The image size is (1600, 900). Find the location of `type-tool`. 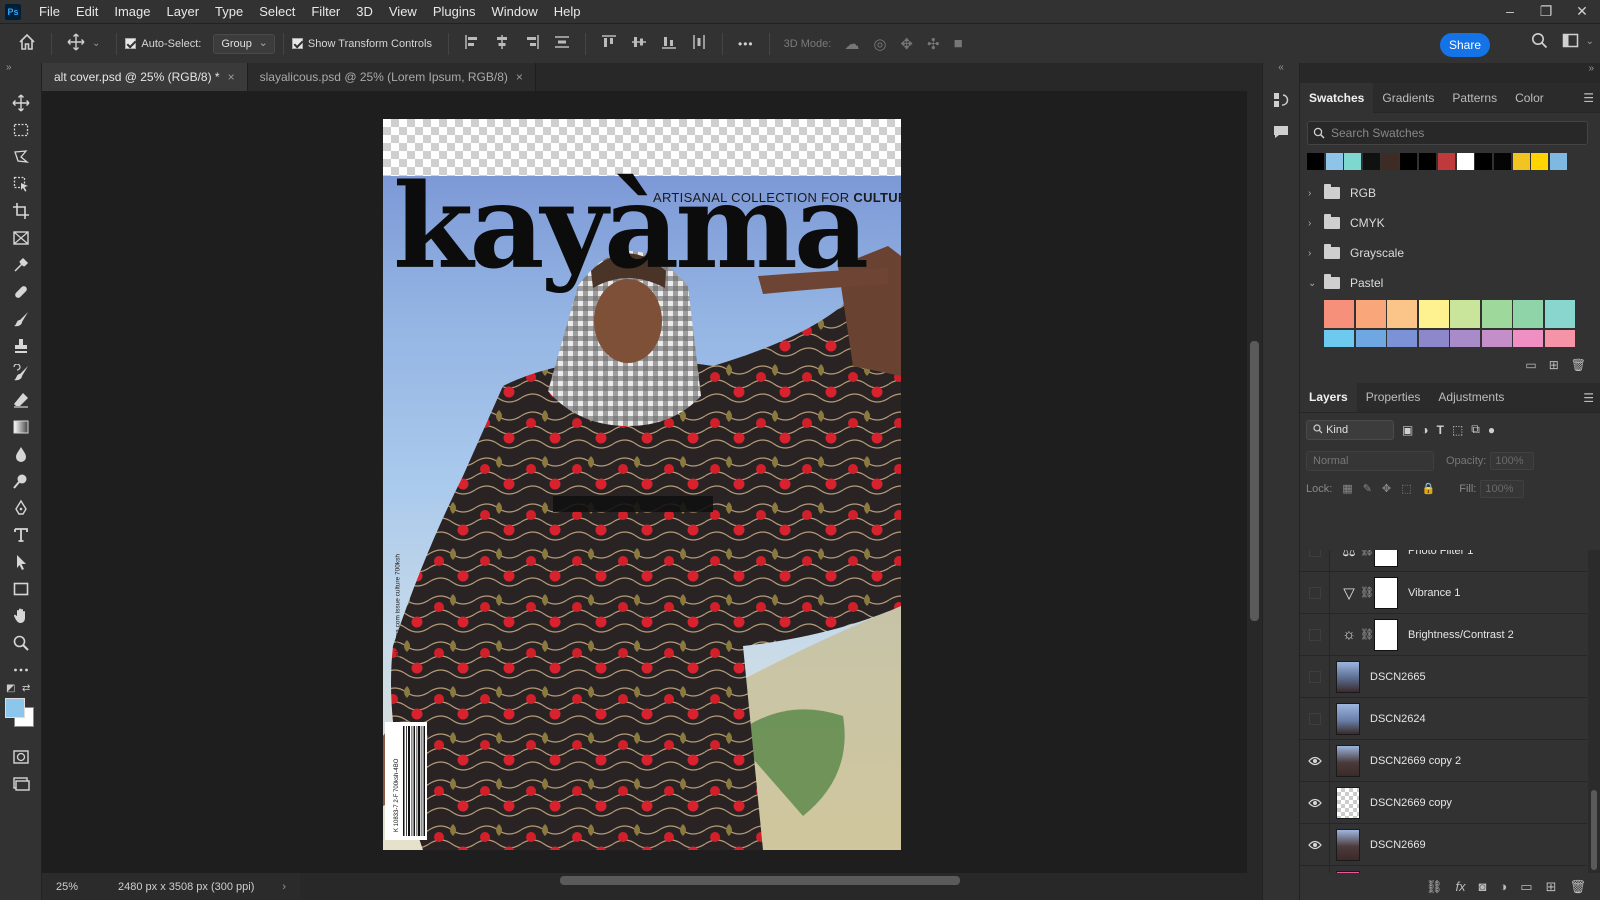

type-tool is located at coordinates (21, 534).